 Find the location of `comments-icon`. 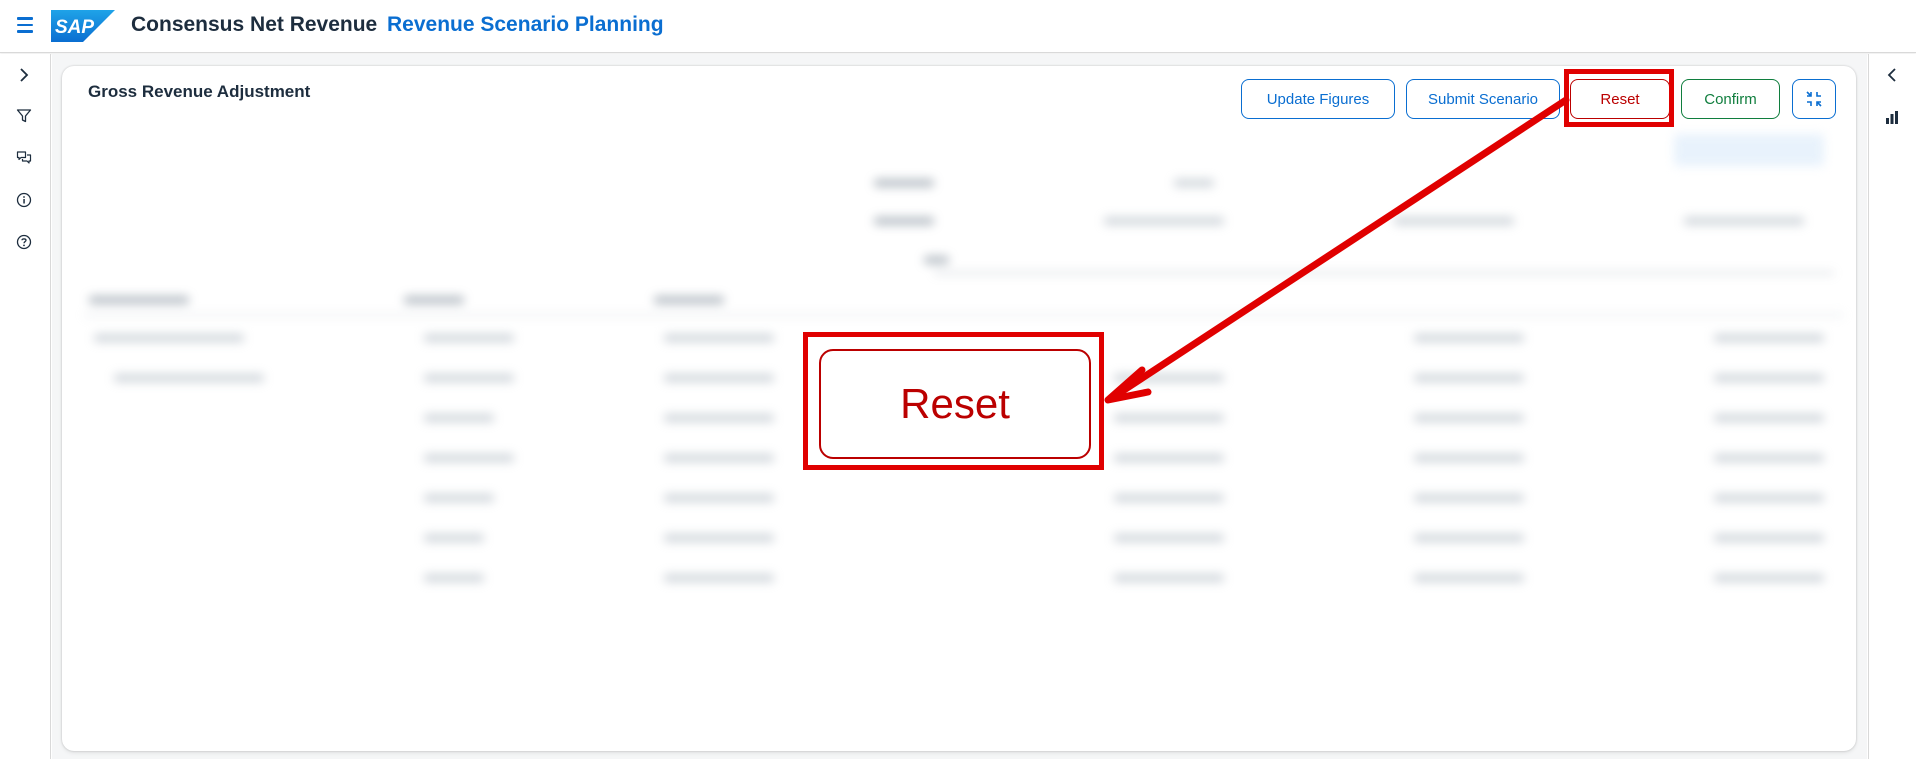

comments-icon is located at coordinates (24, 158).